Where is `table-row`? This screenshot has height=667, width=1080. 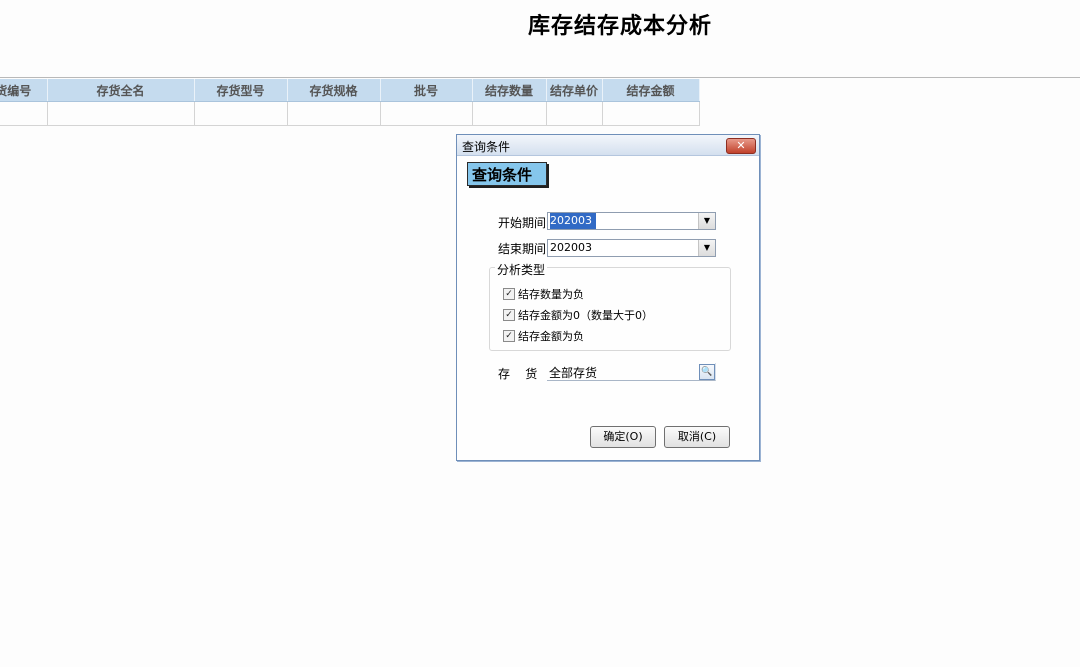
table-row is located at coordinates (350, 113).